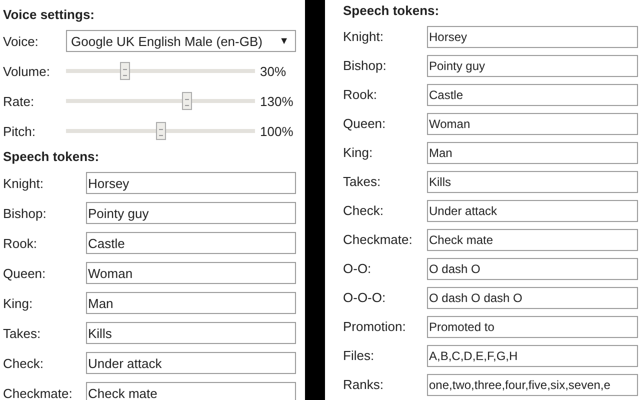 The image size is (640, 400). What do you see at coordinates (277, 131) in the screenshot?
I see `slider-value: 100%` at bounding box center [277, 131].